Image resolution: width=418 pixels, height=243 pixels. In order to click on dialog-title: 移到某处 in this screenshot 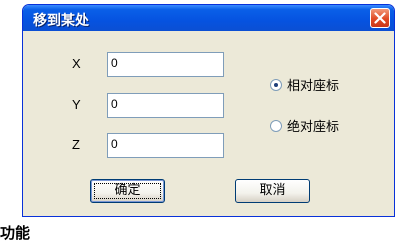, I will do `click(61, 21)`.